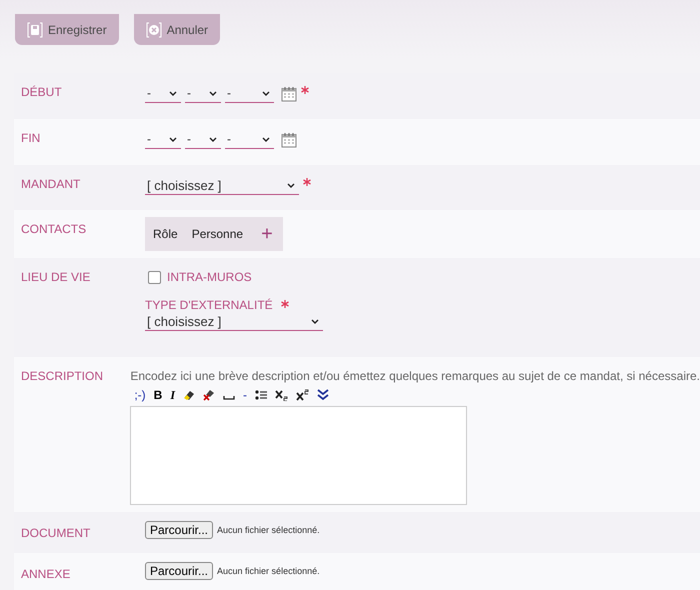 The height and width of the screenshot is (590, 700). I want to click on toolbar-button: Annuler, so click(177, 29).